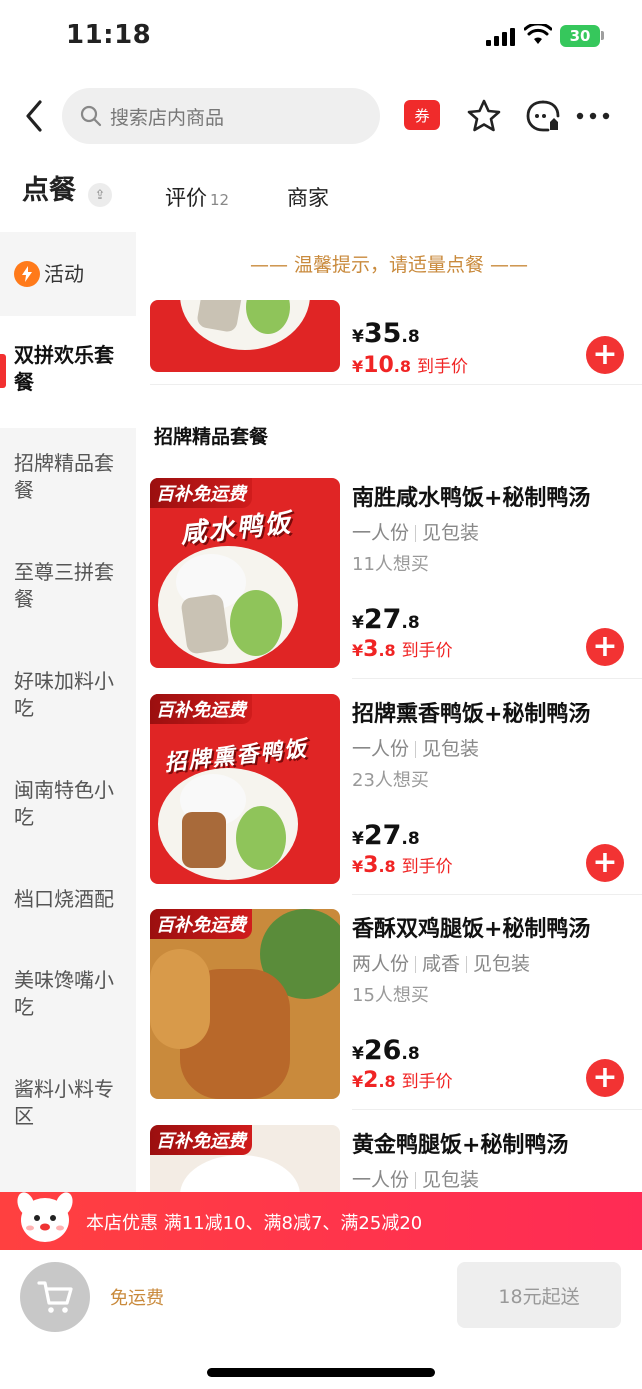 The image size is (642, 1389). I want to click on cart-bar: 免运费 18元起送, so click(321, 1319).